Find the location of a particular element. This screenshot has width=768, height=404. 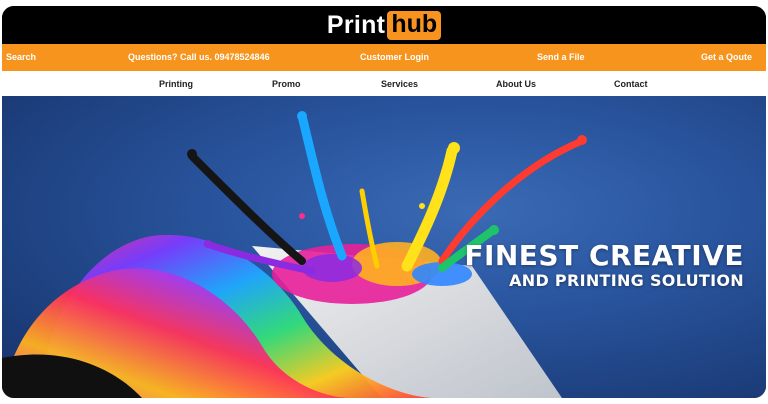

droplet-small-yellow is located at coordinates (422, 206).